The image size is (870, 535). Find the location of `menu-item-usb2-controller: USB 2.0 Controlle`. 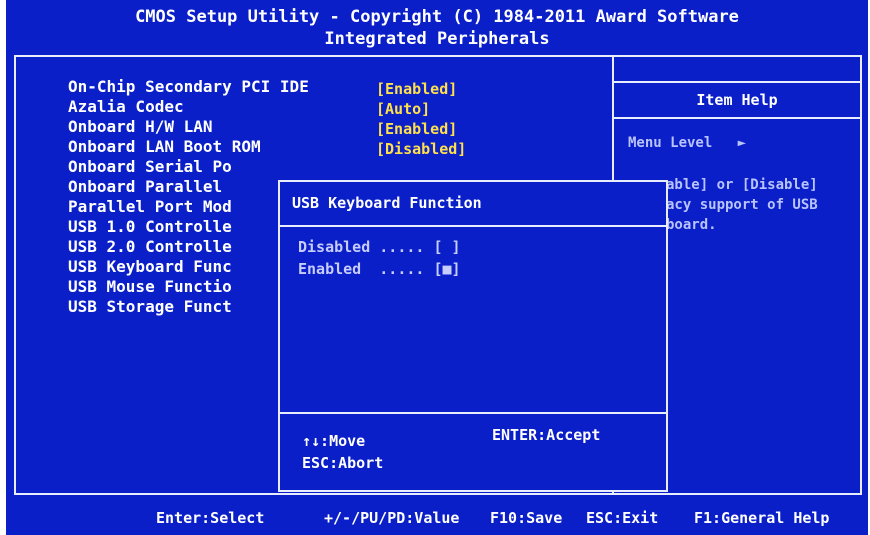

menu-item-usb2-controller: USB 2.0 Controlle is located at coordinates (150, 247).